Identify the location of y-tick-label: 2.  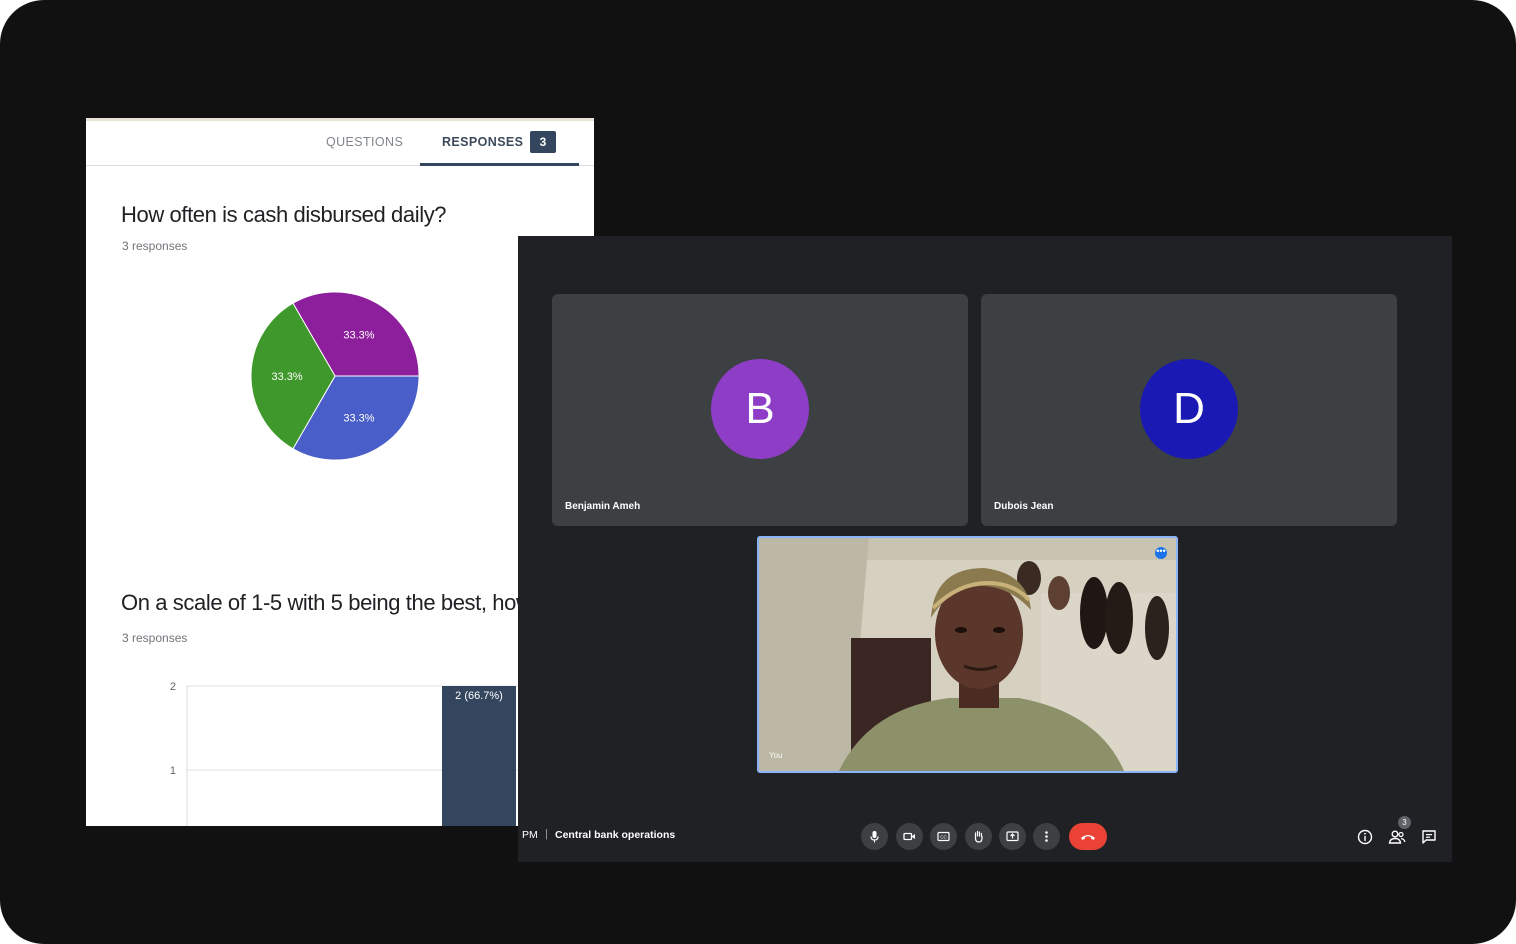
(173, 687).